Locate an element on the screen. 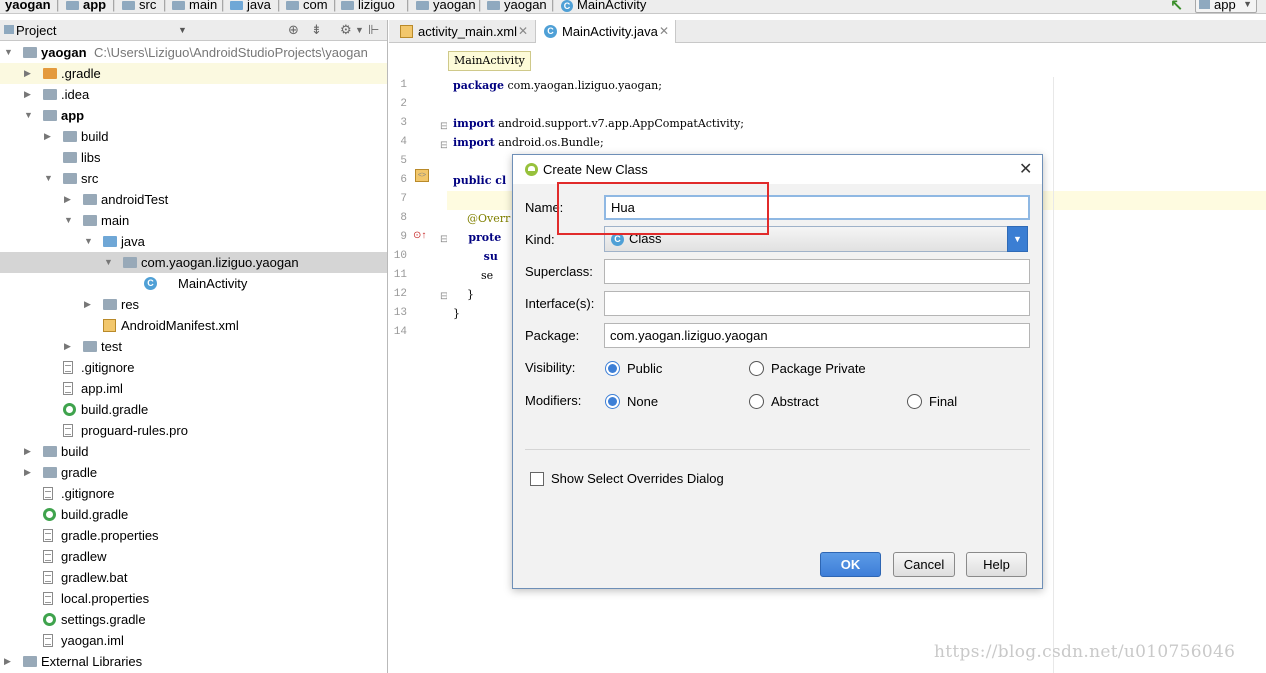 This screenshot has height=673, width=1266. superclass-input is located at coordinates (817, 271).